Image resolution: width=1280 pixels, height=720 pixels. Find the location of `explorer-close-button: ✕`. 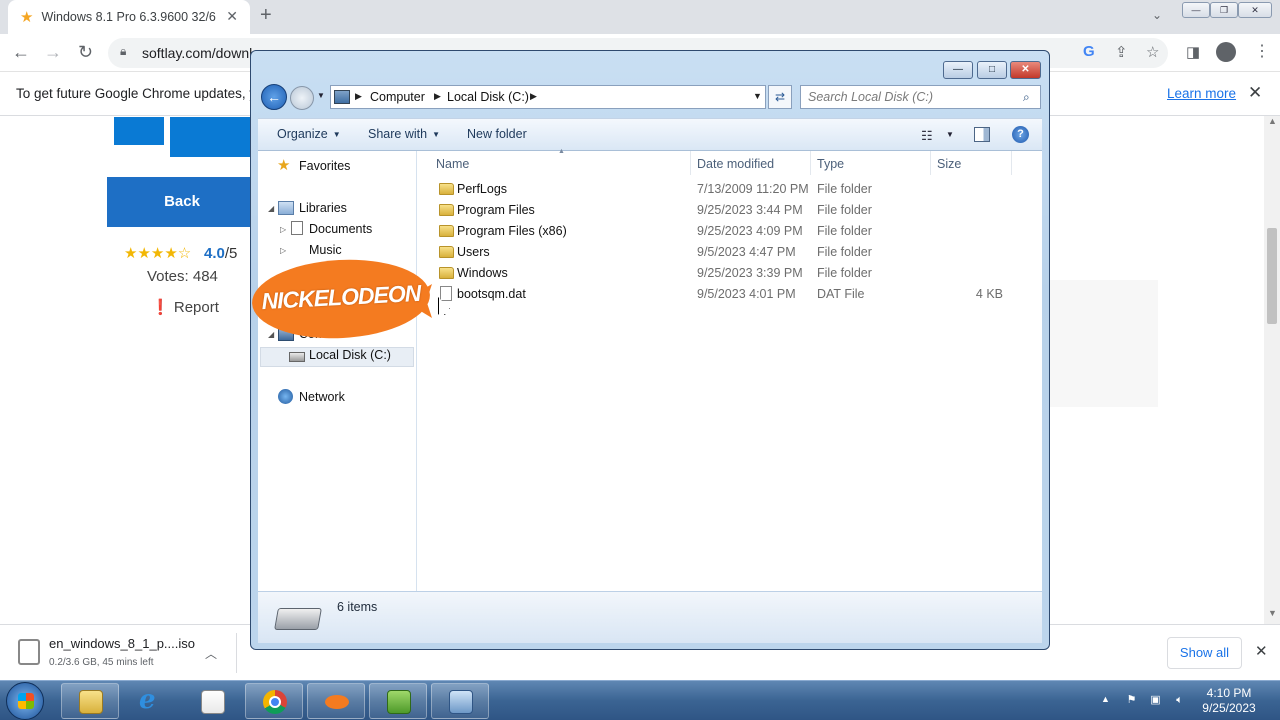

explorer-close-button: ✕ is located at coordinates (1025, 70).